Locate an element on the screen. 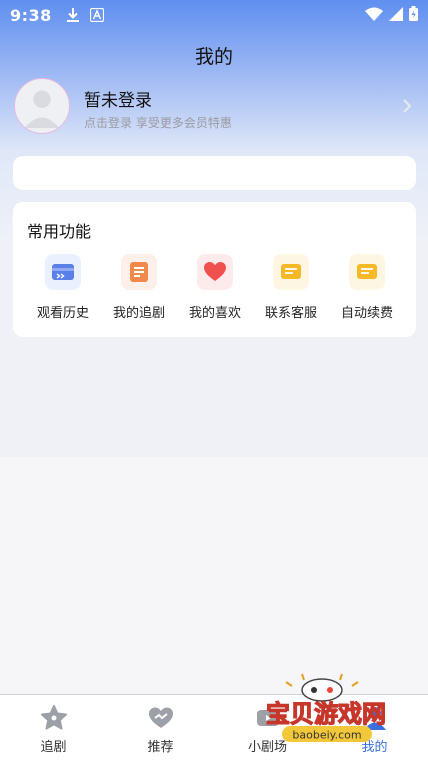  vip-banner-card is located at coordinates (214, 173).